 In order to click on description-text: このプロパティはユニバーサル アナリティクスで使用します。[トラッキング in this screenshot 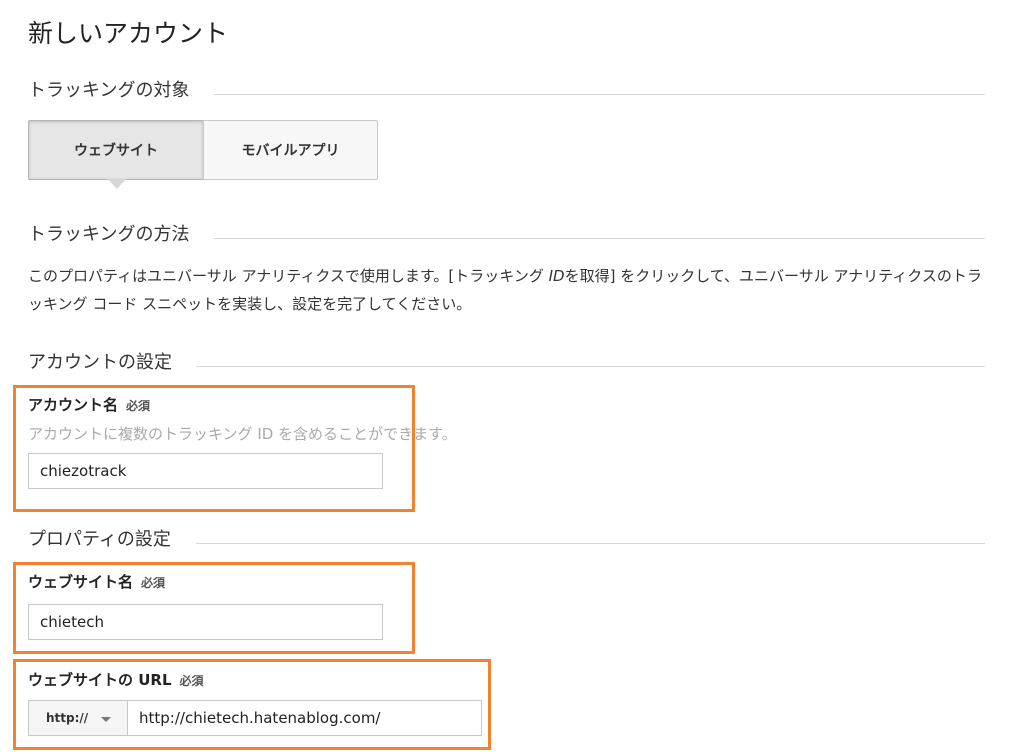, I will do `click(288, 276)`.